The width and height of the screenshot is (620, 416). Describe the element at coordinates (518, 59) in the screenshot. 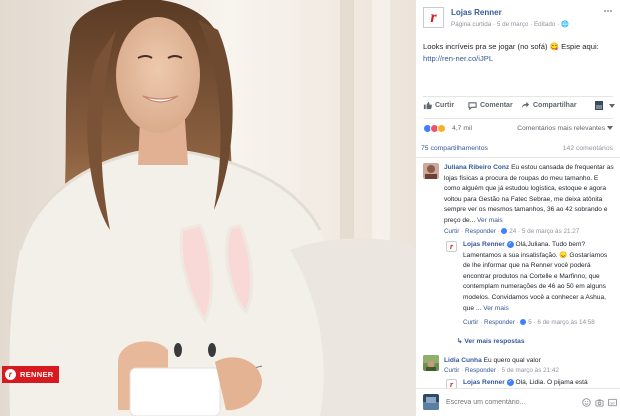

I see `post-link: http://ren-ner.co/iJPL` at that location.